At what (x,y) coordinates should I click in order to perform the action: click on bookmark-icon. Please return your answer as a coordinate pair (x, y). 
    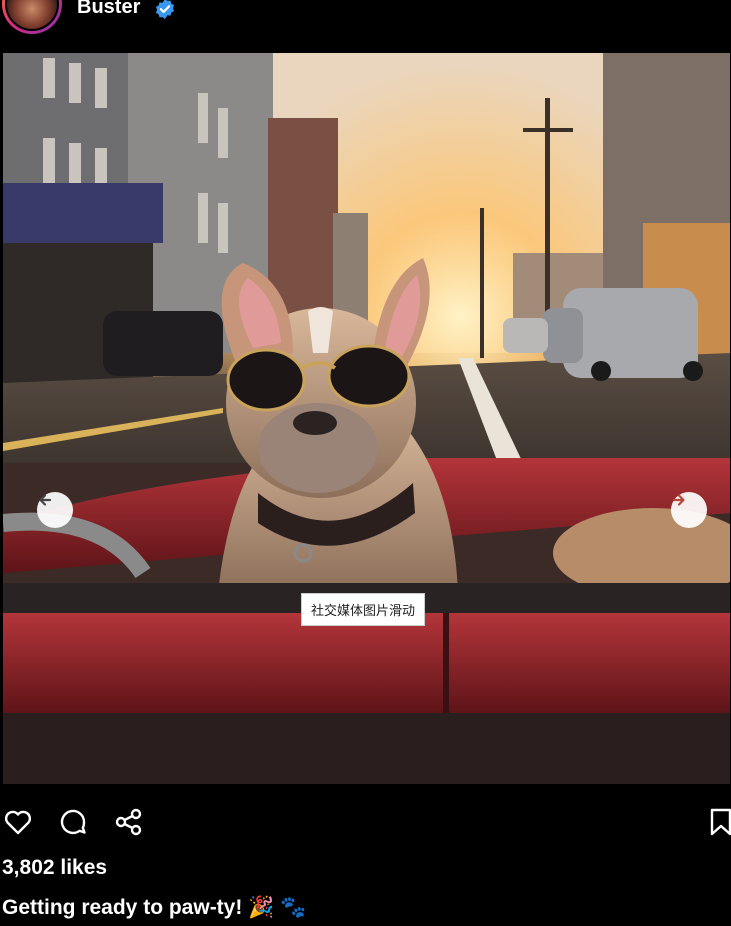
    Looking at the image, I should click on (718, 822).